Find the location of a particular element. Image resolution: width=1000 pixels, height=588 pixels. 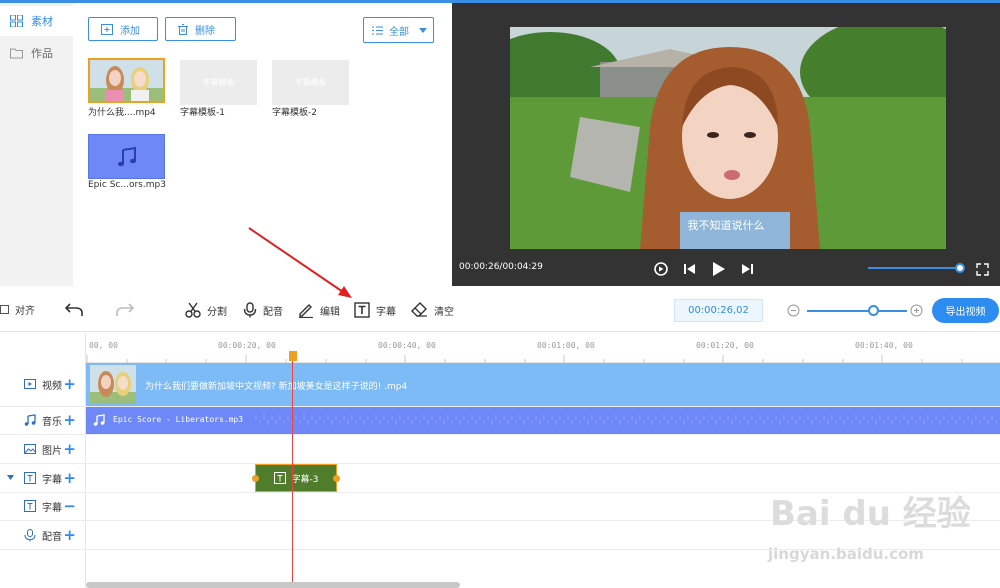

nav-item-works: 作品 is located at coordinates (36, 53).